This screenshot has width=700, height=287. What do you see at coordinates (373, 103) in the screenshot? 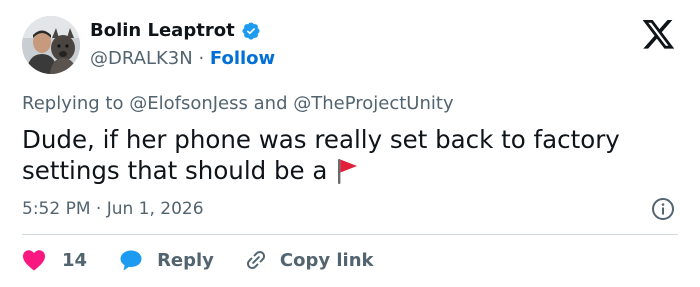
I see `mention-link: @TheProjectUnity` at bounding box center [373, 103].